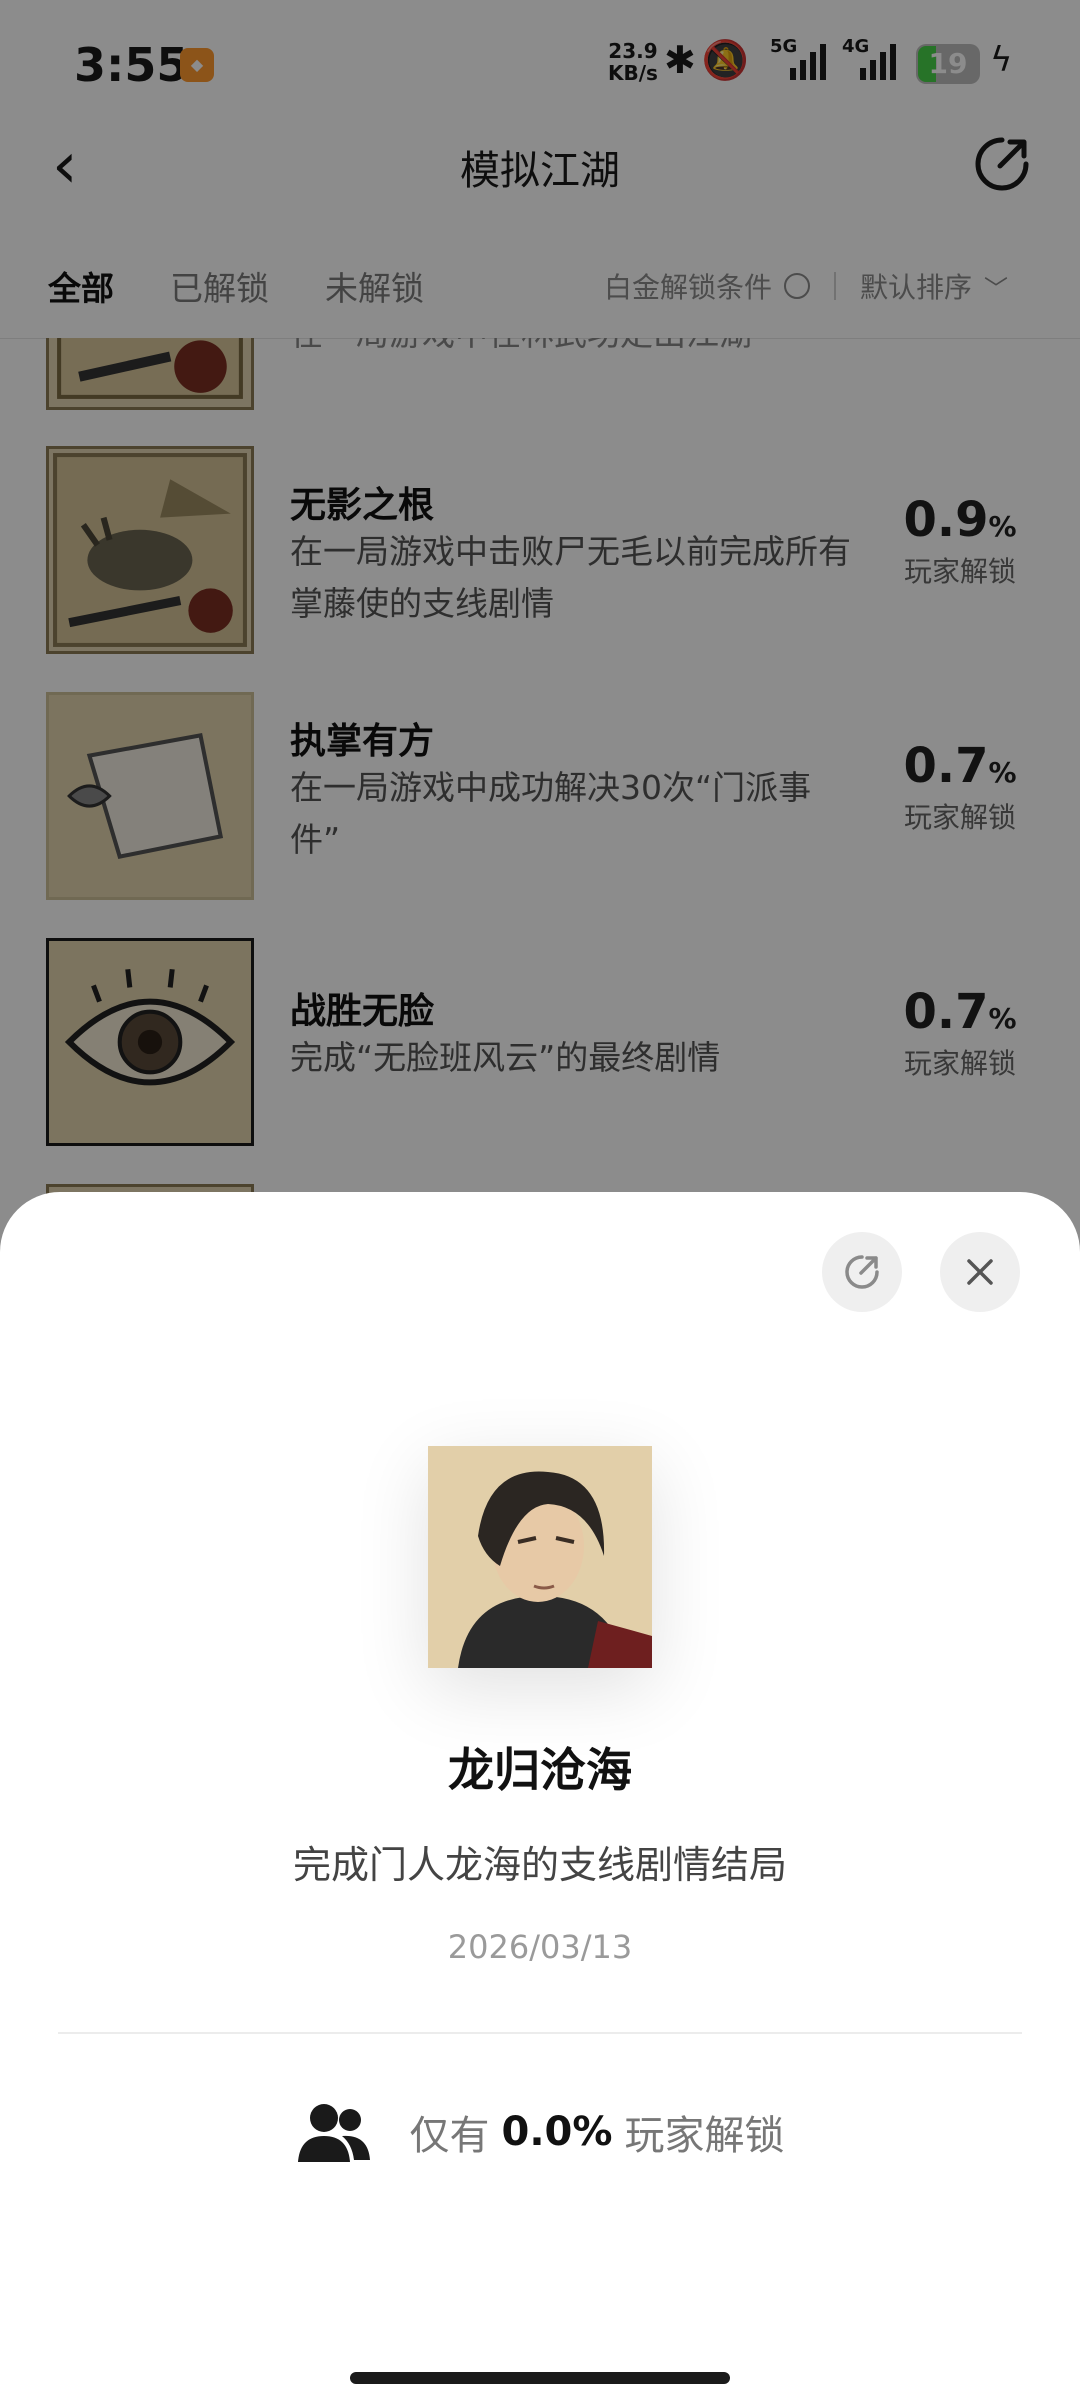 The height and width of the screenshot is (2403, 1080). I want to click on users-icon, so click(333, 2133).